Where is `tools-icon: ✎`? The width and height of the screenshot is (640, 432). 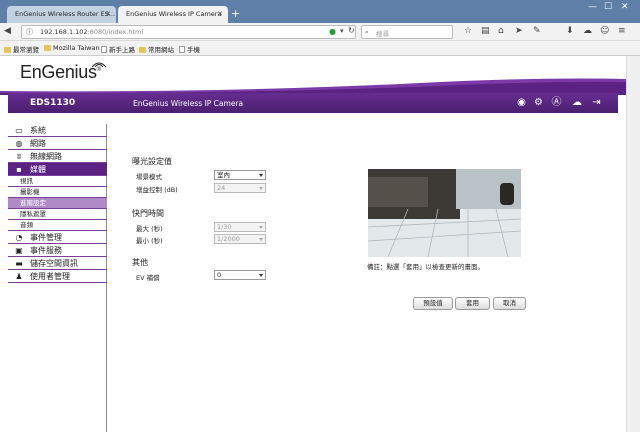
tools-icon: ✎ is located at coordinates (537, 31).